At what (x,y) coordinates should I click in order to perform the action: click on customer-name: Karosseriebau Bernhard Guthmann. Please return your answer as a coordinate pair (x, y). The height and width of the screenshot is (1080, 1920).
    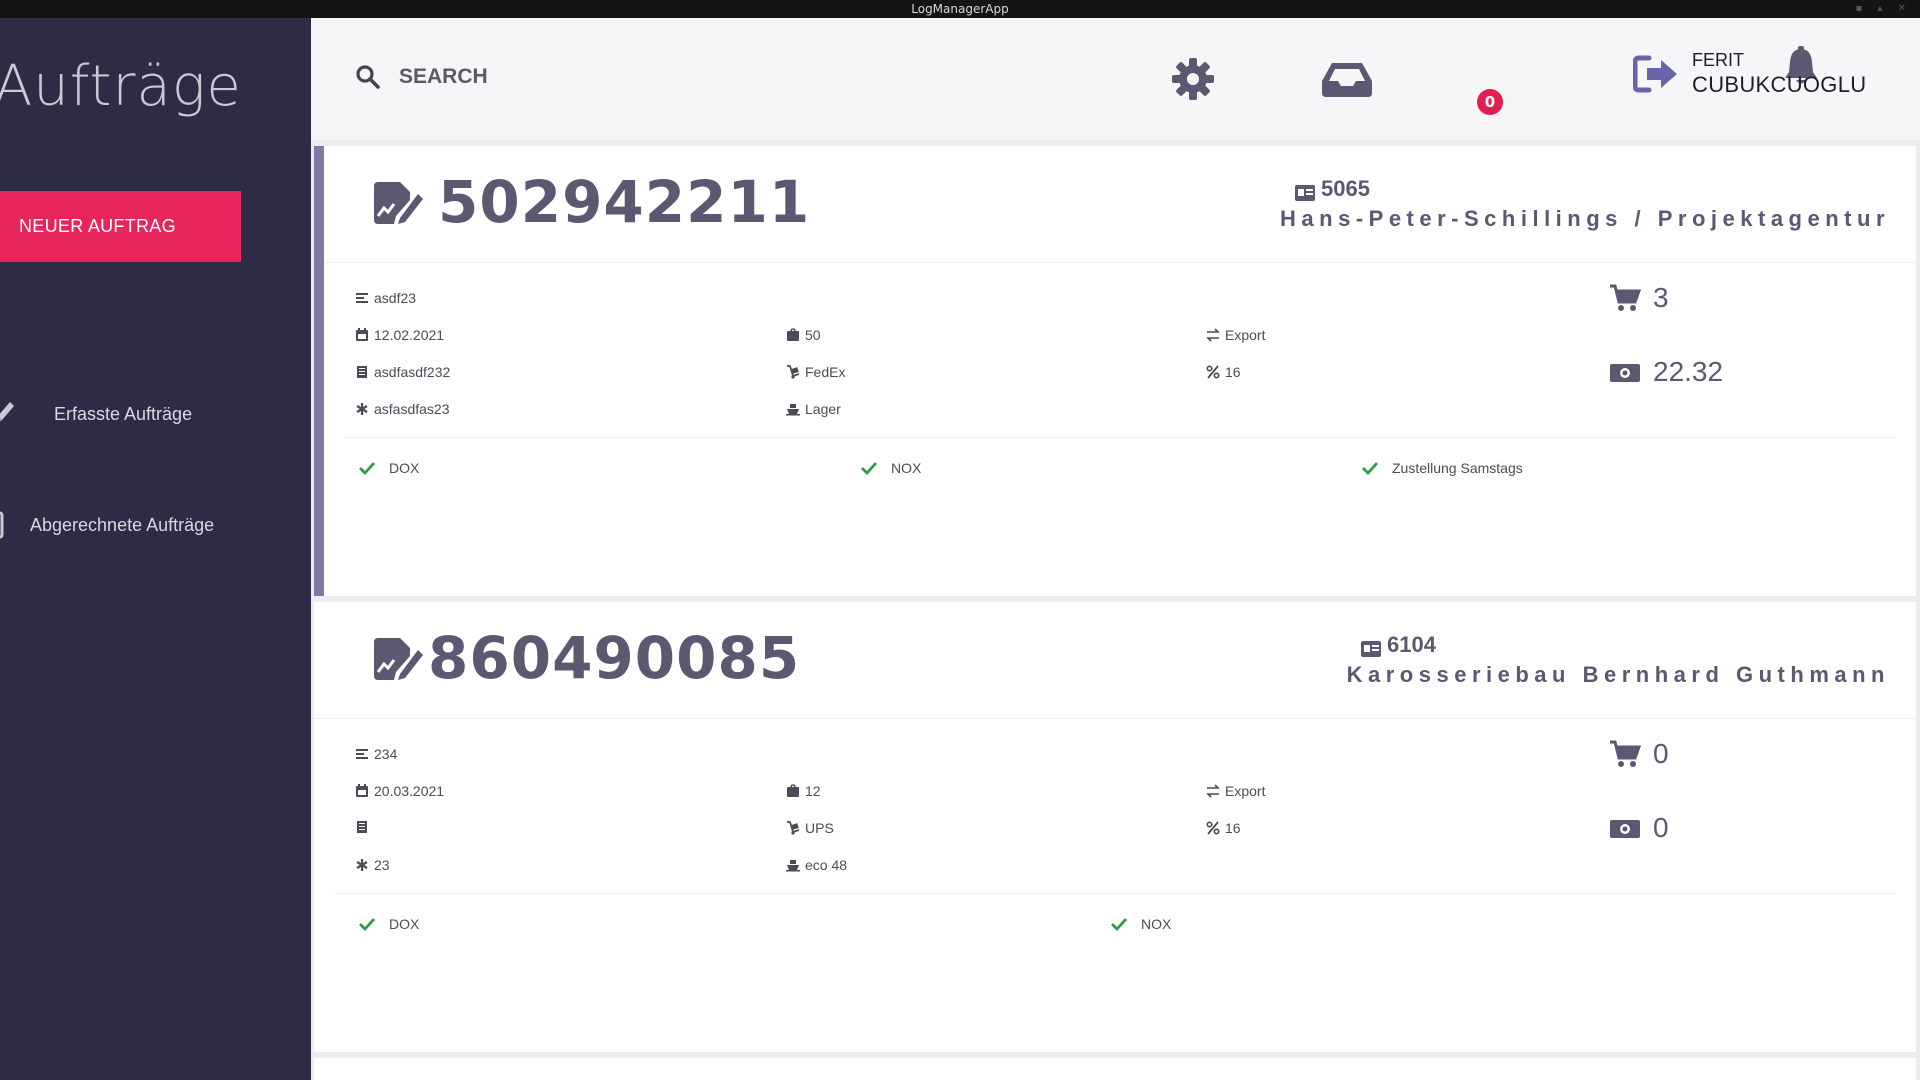
    Looking at the image, I should click on (1618, 674).